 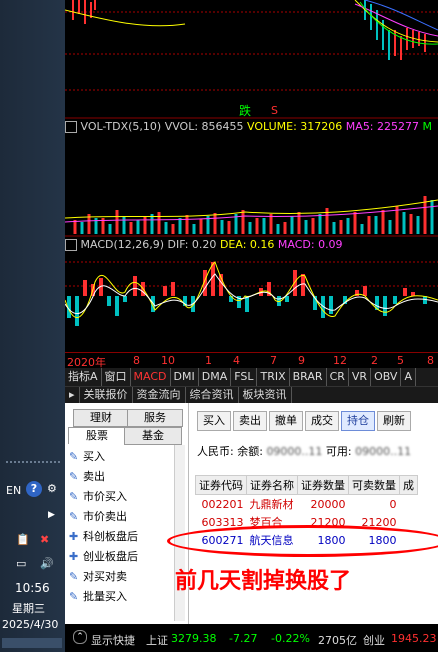 What do you see at coordinates (338, 377) in the screenshot?
I see `tab-cr: CR` at bounding box center [338, 377].